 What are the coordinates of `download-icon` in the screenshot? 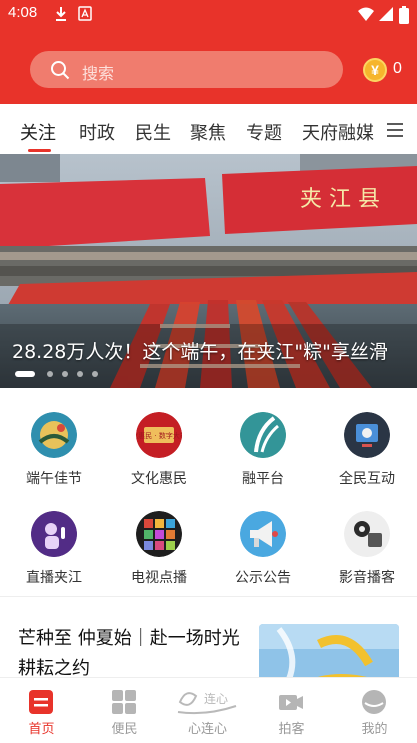 It's located at (61, 14).